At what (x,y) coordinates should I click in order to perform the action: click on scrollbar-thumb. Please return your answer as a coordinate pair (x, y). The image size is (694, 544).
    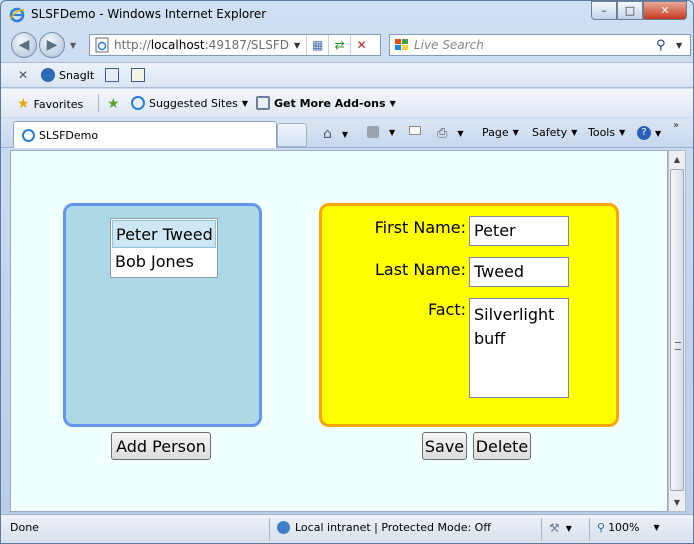
    Looking at the image, I should click on (677, 330).